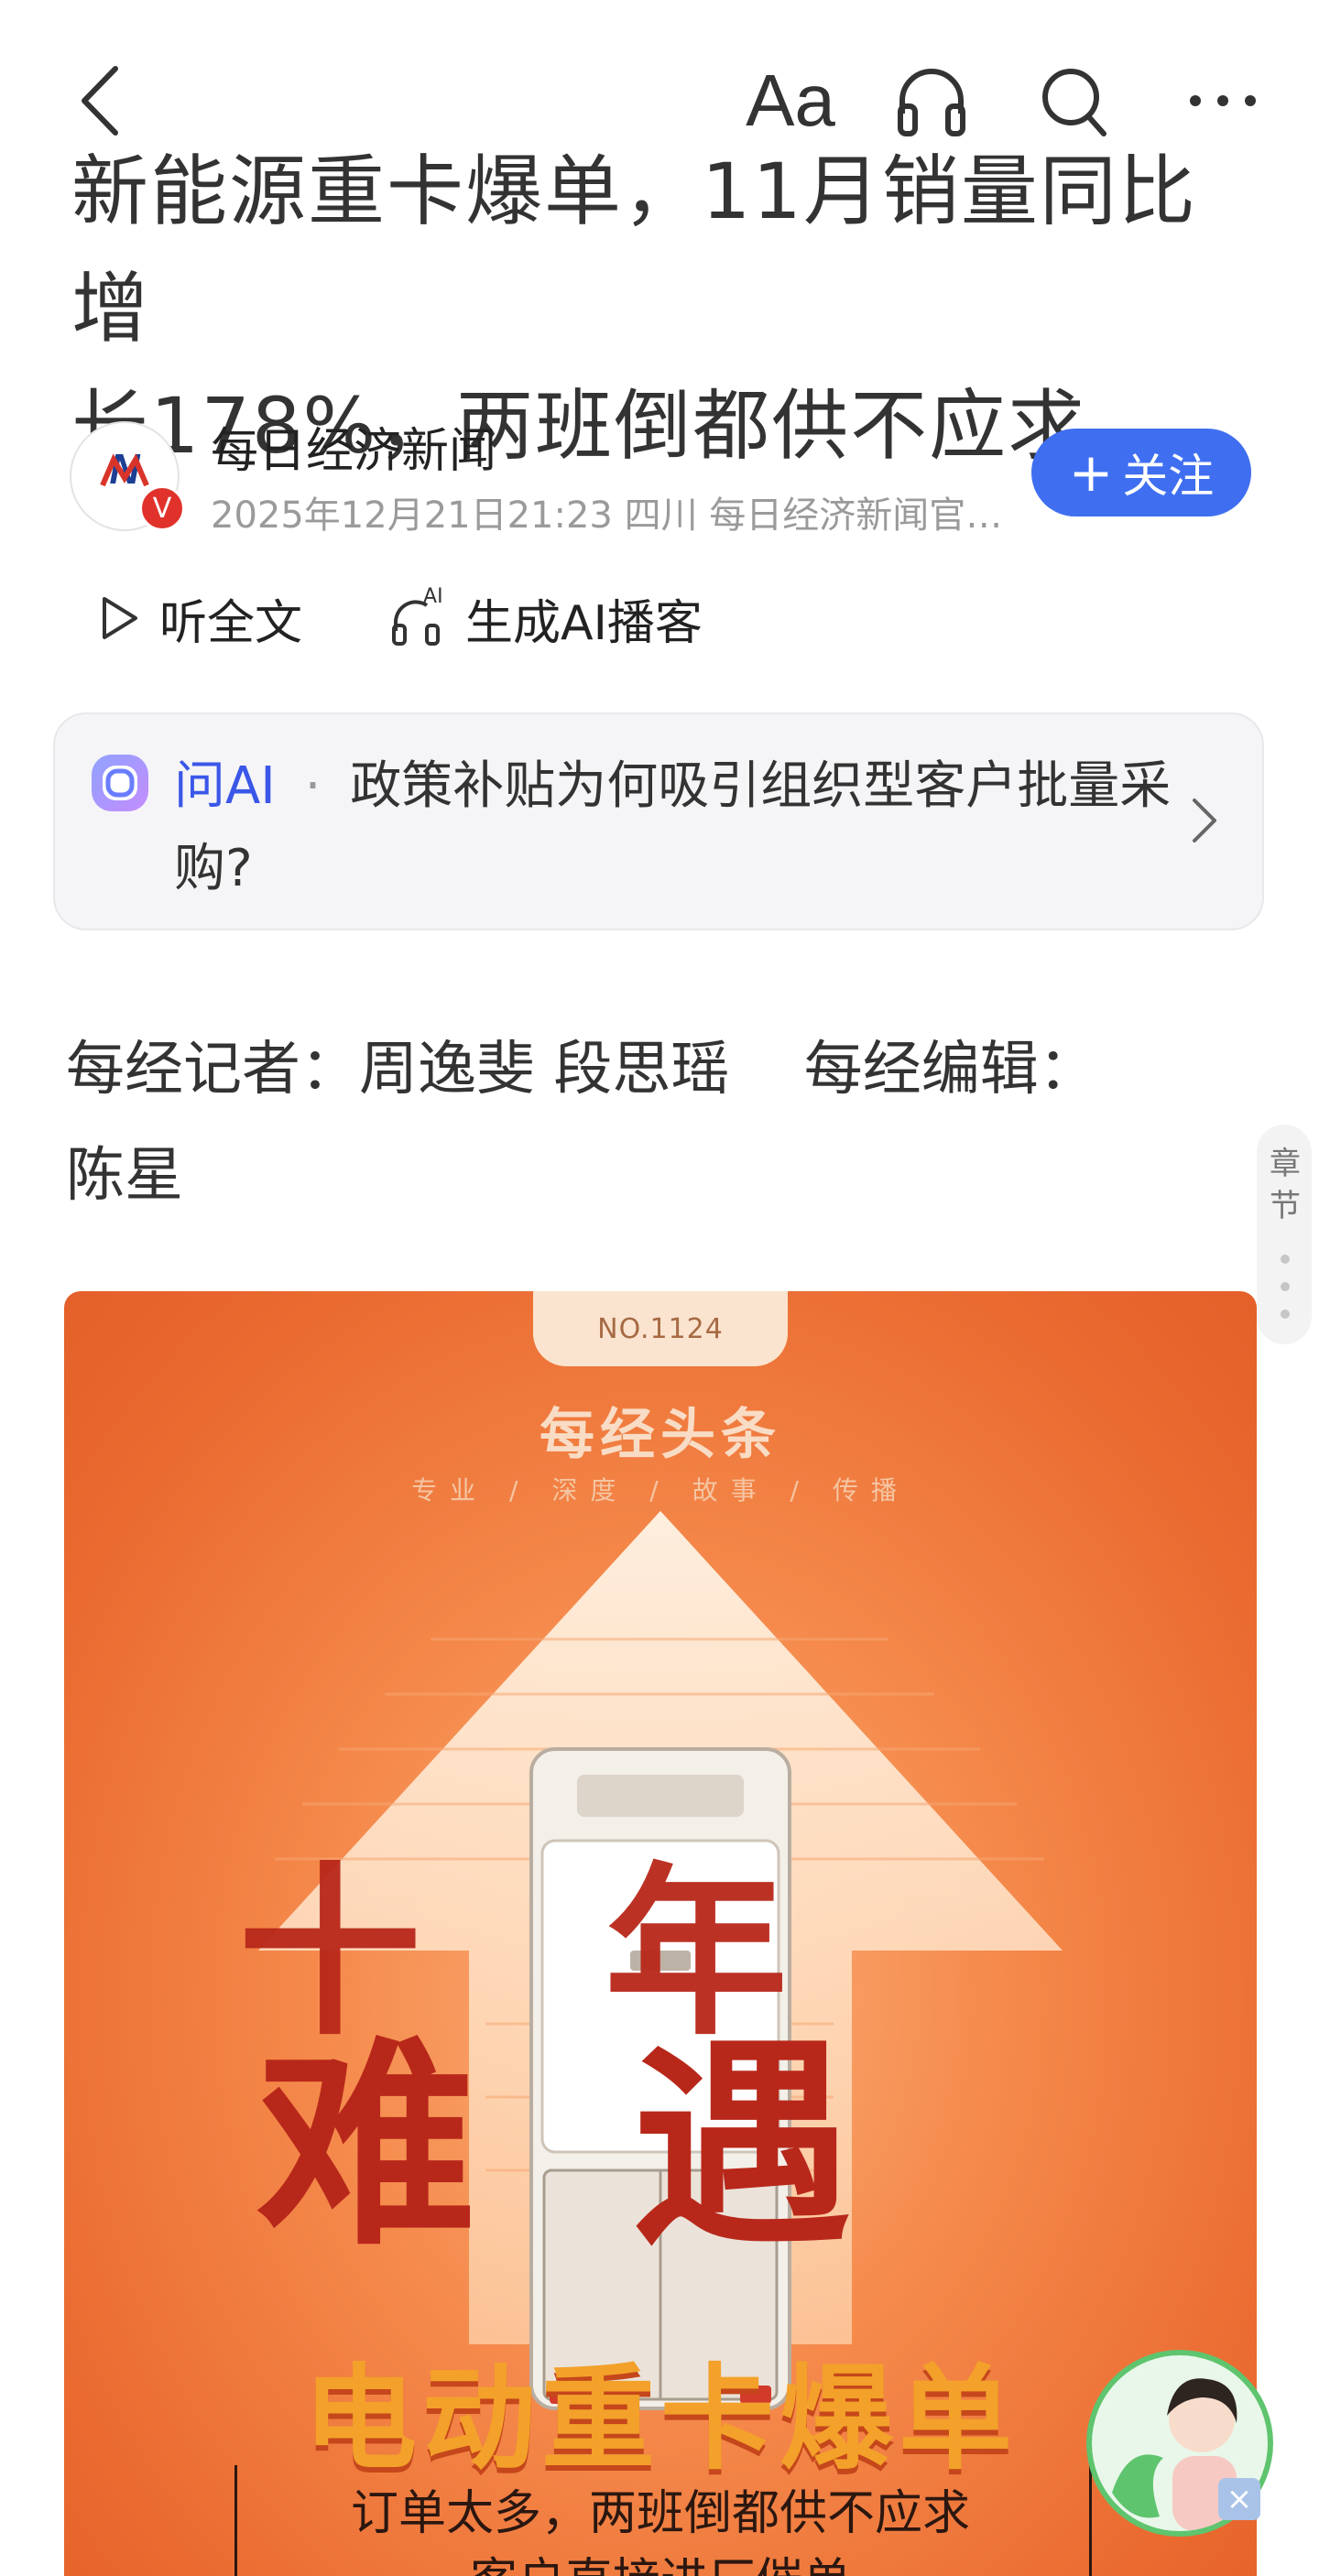 Image resolution: width=1319 pixels, height=2576 pixels. I want to click on author-avatar: N V, so click(128, 476).